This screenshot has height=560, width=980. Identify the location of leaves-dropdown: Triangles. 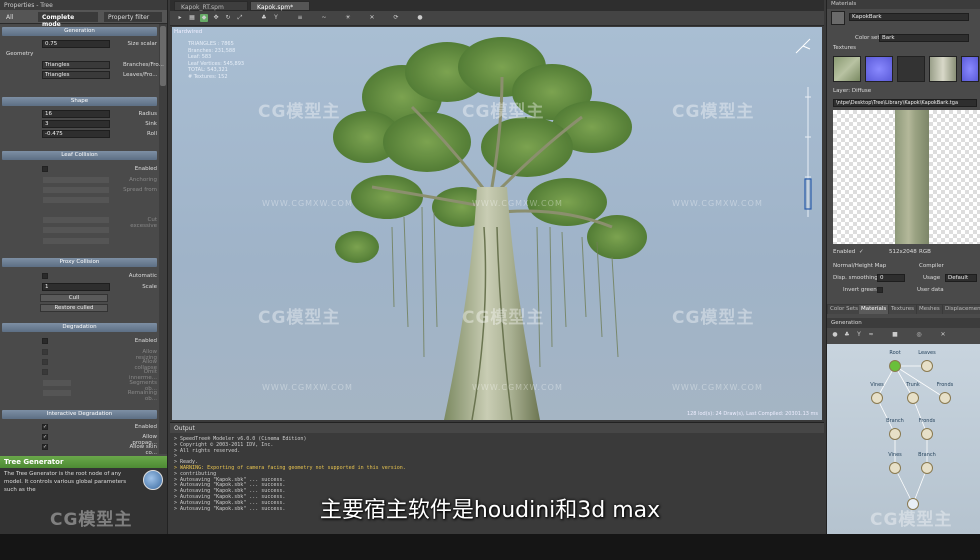
(76, 75).